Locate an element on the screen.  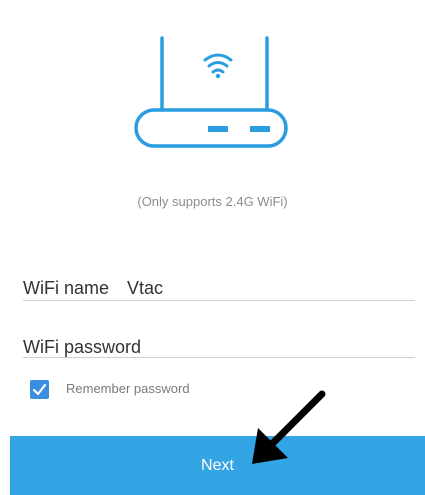
remember-password-checkbox is located at coordinates (39, 389).